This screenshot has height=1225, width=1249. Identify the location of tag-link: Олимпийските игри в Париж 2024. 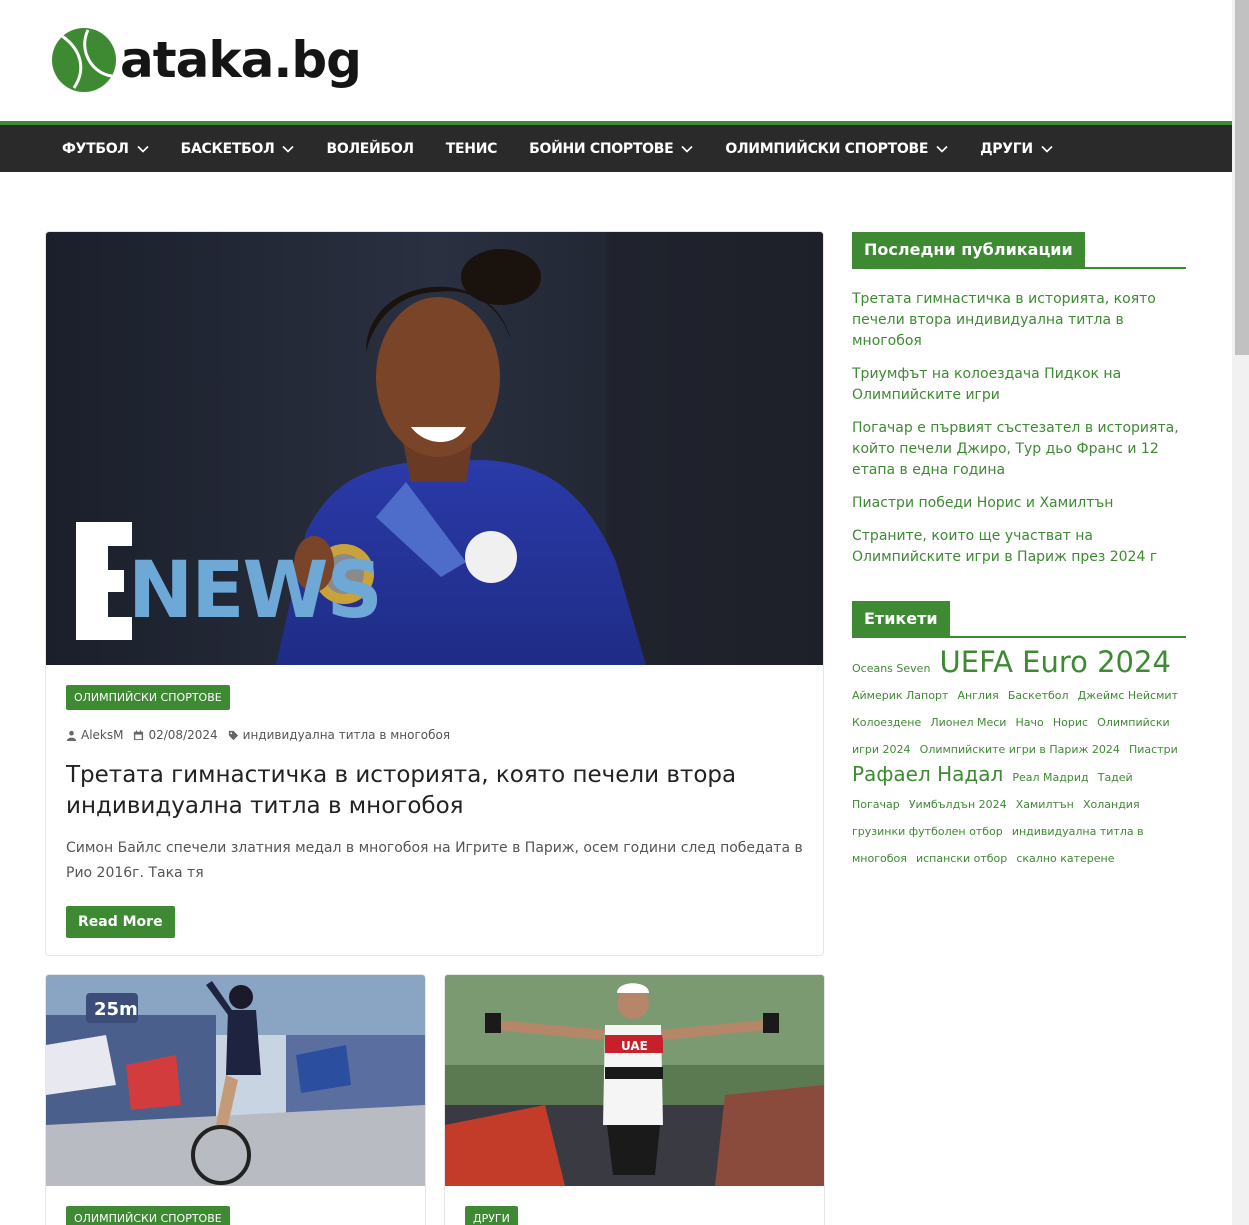
(1020, 749).